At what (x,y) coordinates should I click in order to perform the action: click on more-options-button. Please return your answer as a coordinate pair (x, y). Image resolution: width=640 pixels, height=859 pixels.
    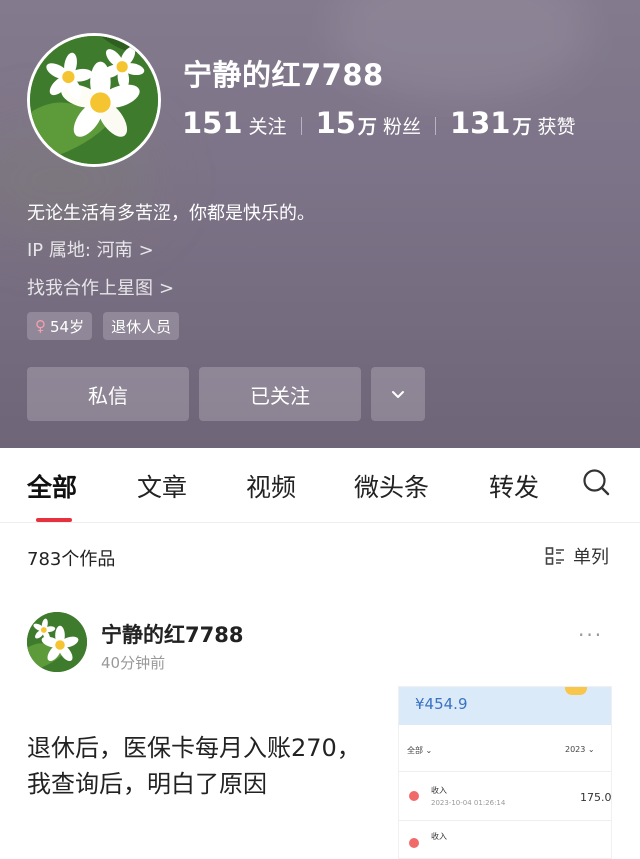
    Looking at the image, I should click on (398, 394).